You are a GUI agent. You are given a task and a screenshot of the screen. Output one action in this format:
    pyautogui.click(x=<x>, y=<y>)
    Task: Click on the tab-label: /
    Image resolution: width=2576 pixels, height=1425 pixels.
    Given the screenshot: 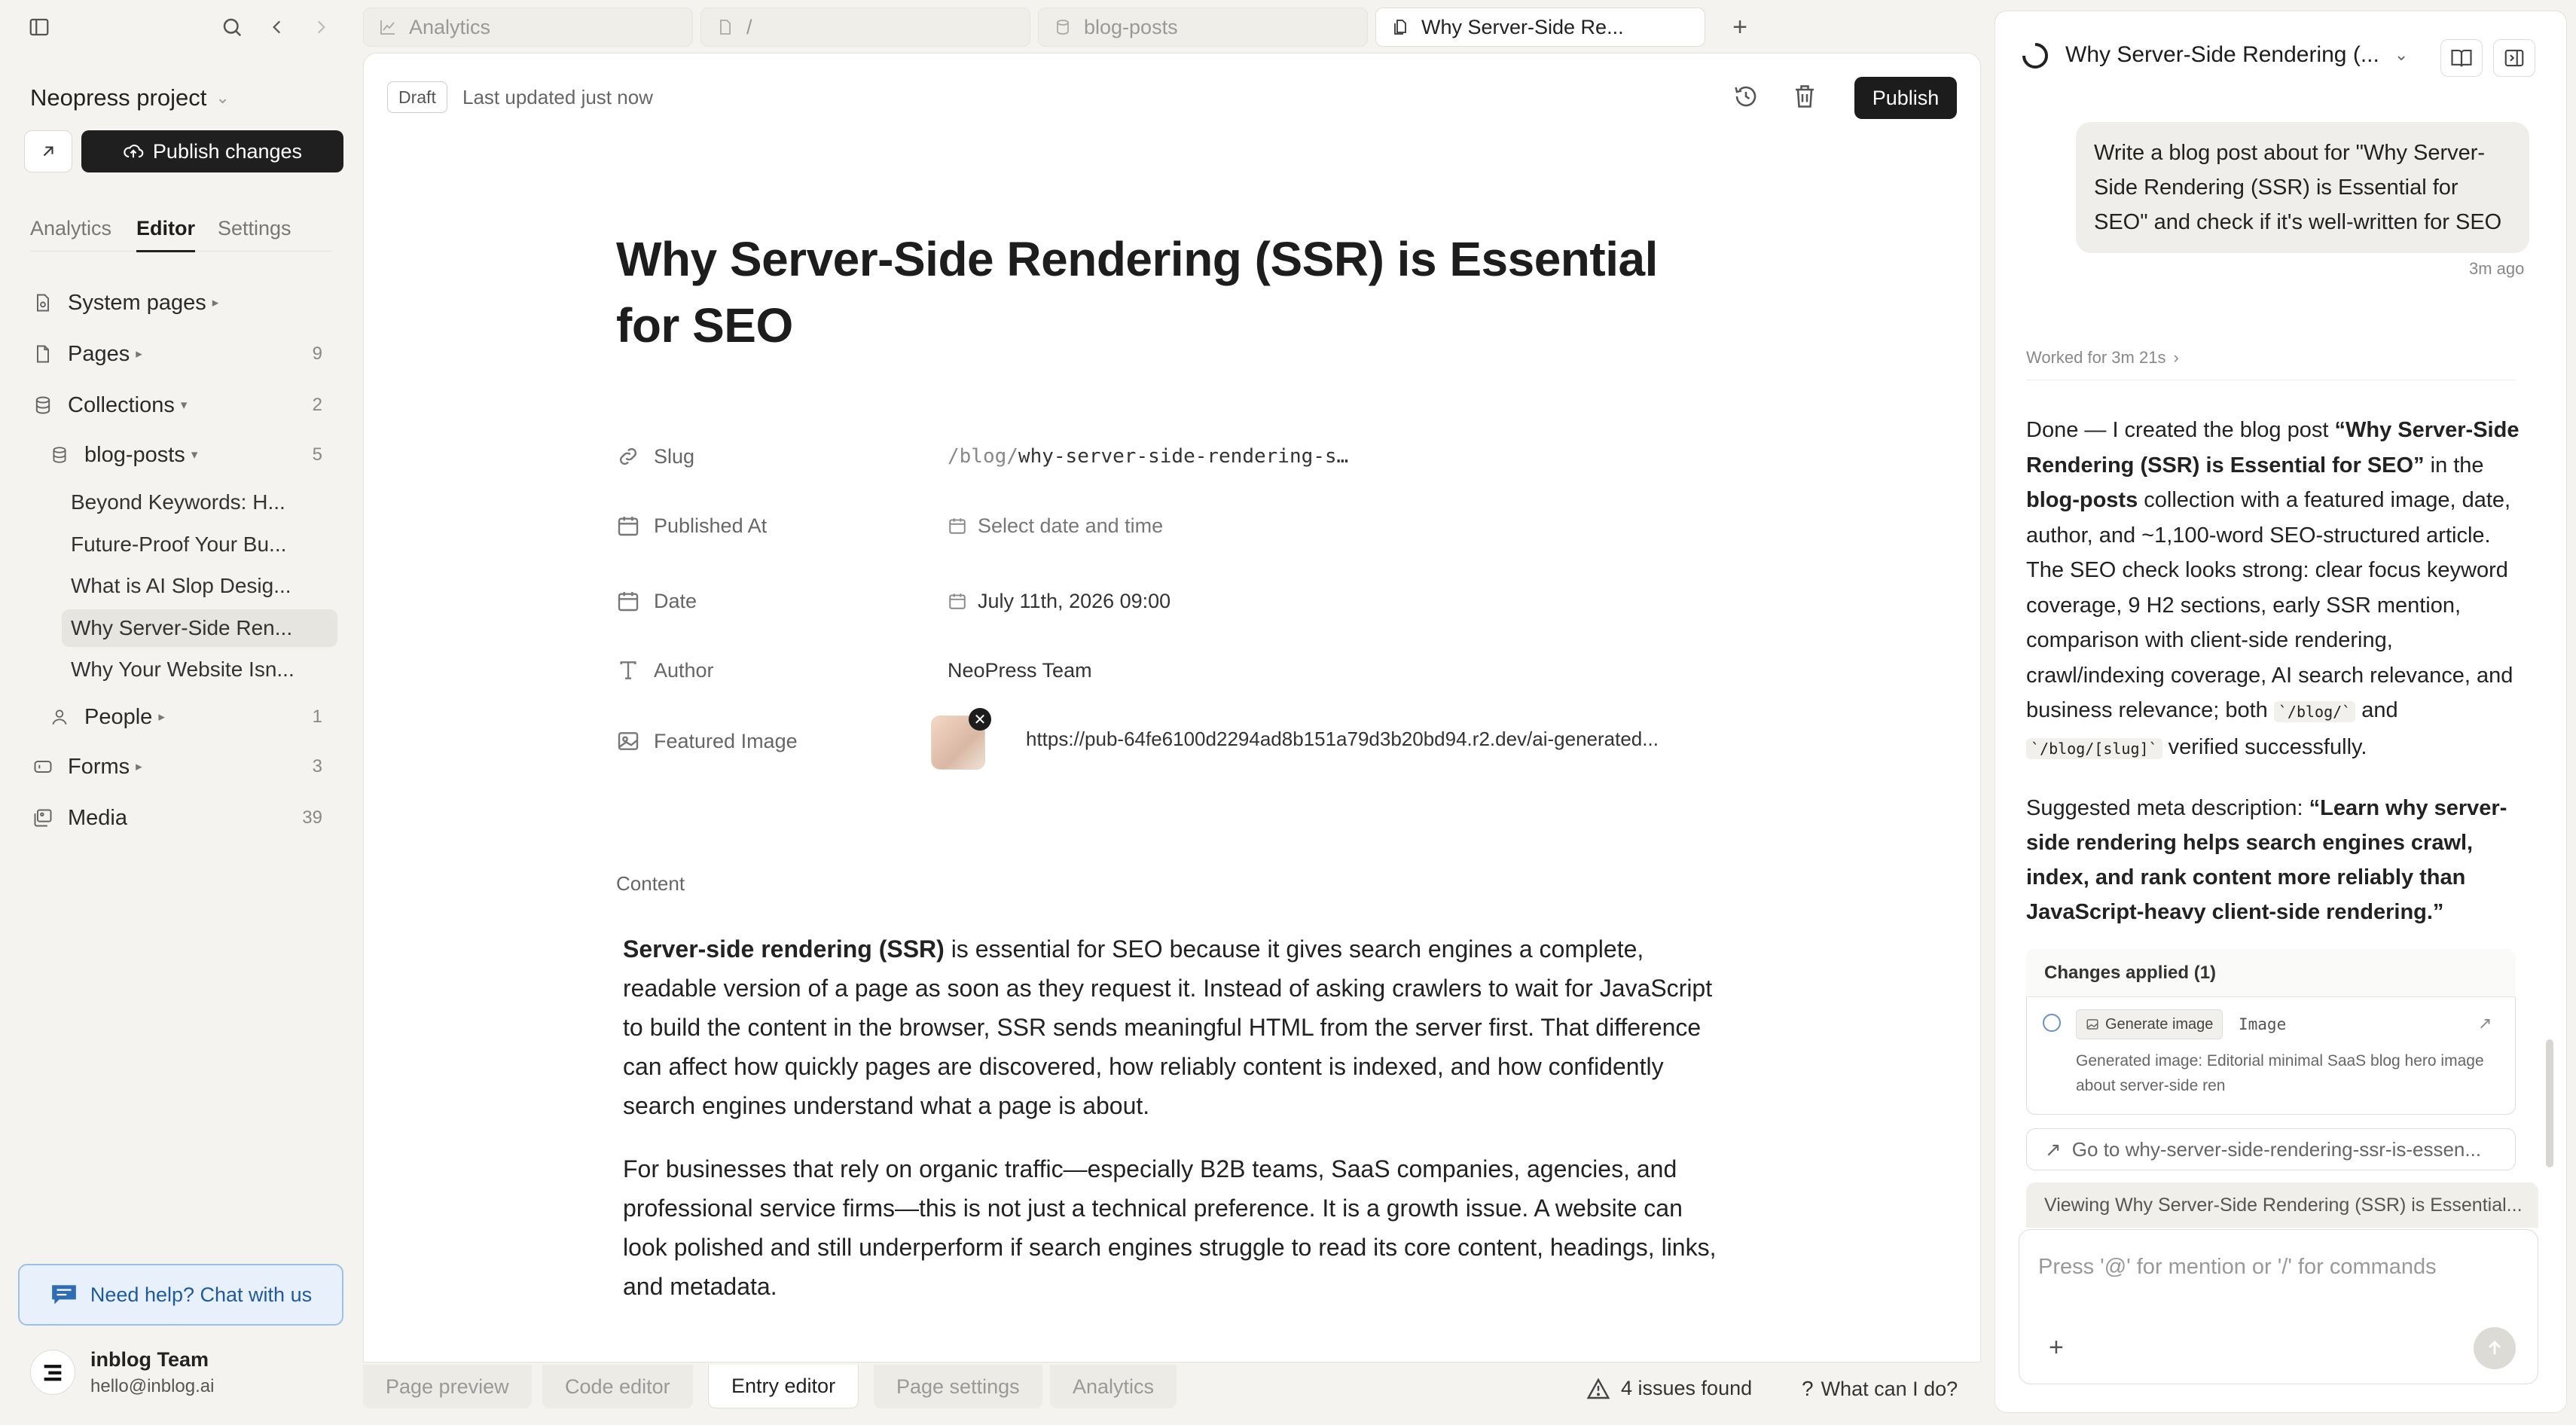 What is the action you would take?
    pyautogui.click(x=749, y=27)
    